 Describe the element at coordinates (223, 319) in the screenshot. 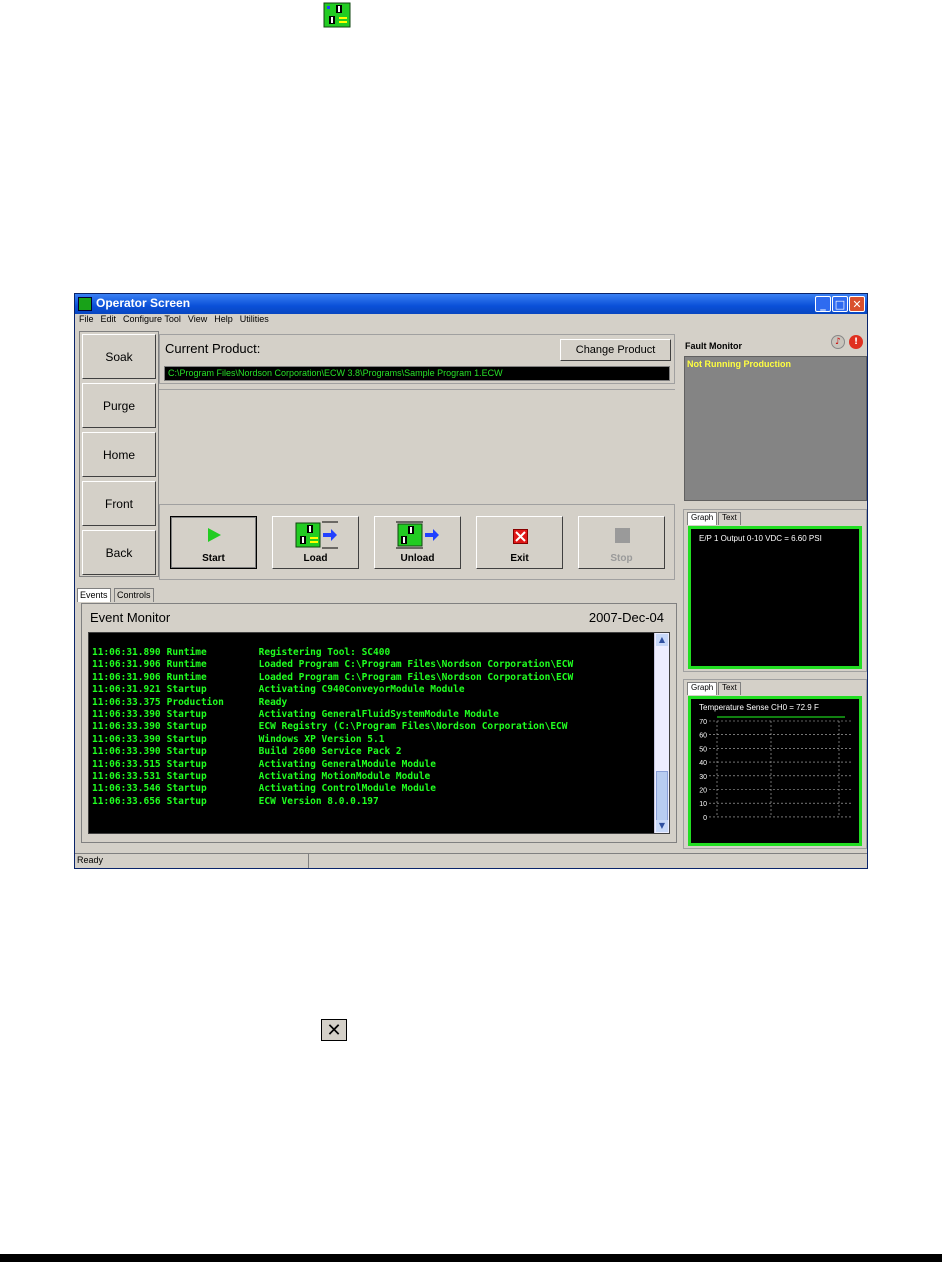

I see `menu-help: Help` at that location.